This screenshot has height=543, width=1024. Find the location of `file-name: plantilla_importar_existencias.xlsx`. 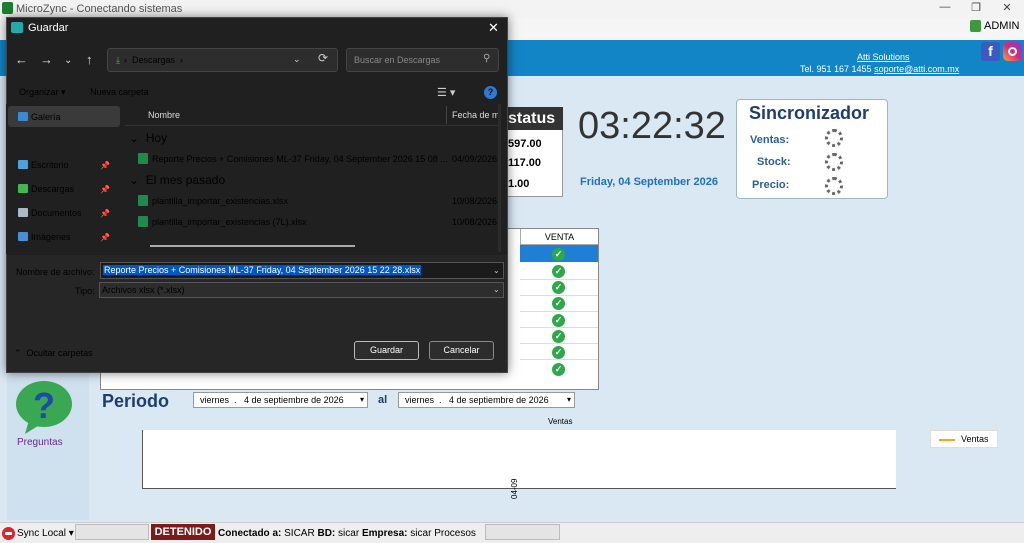

file-name: plantilla_importar_existencias.xlsx is located at coordinates (220, 200).